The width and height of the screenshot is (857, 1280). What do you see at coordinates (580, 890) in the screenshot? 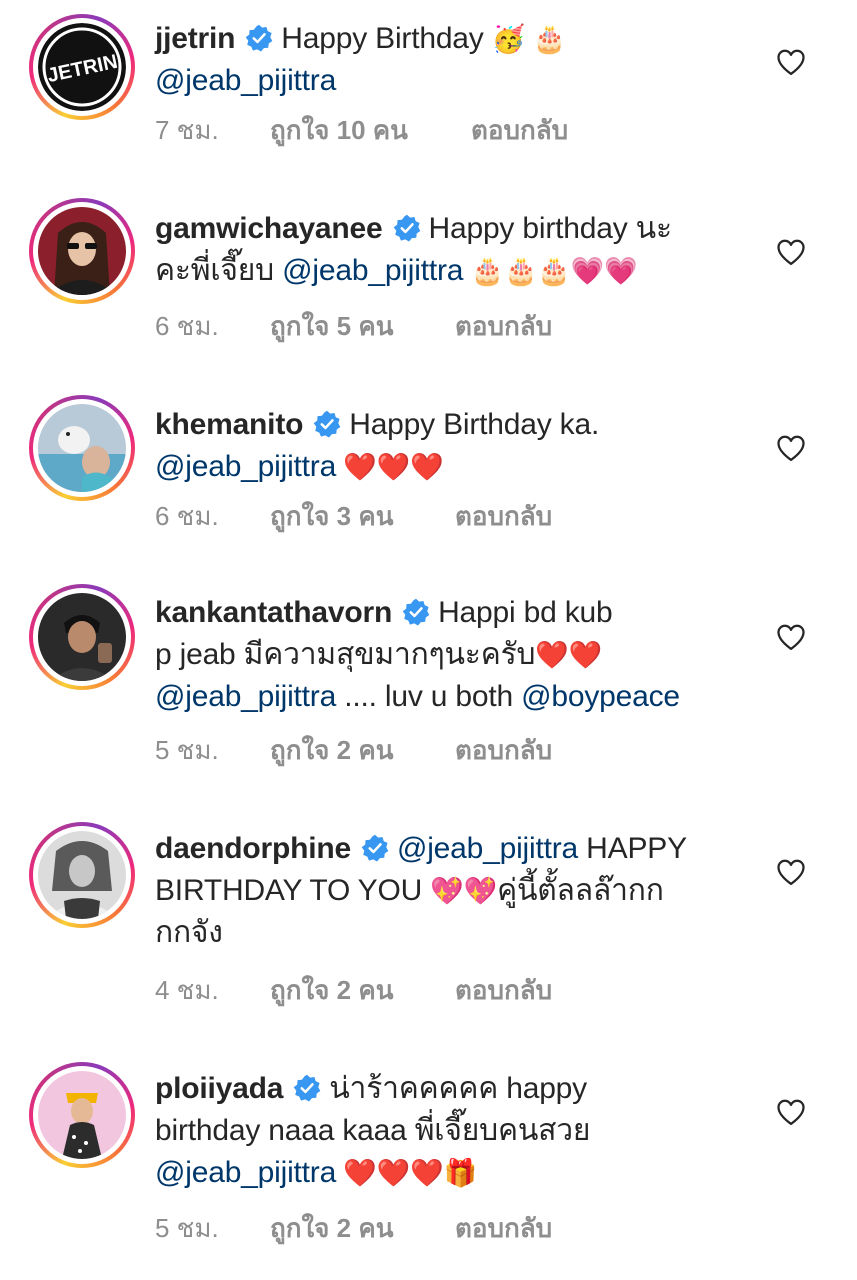
I see `comment-body: คู่นี้ตั้ลลล๊ากก` at bounding box center [580, 890].